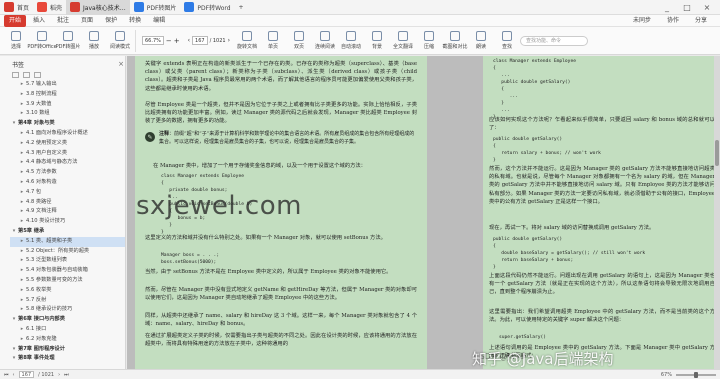 This screenshot has width=720, height=379. I want to click on sidebar-item: ▸ 4.7 包, so click(67, 193).